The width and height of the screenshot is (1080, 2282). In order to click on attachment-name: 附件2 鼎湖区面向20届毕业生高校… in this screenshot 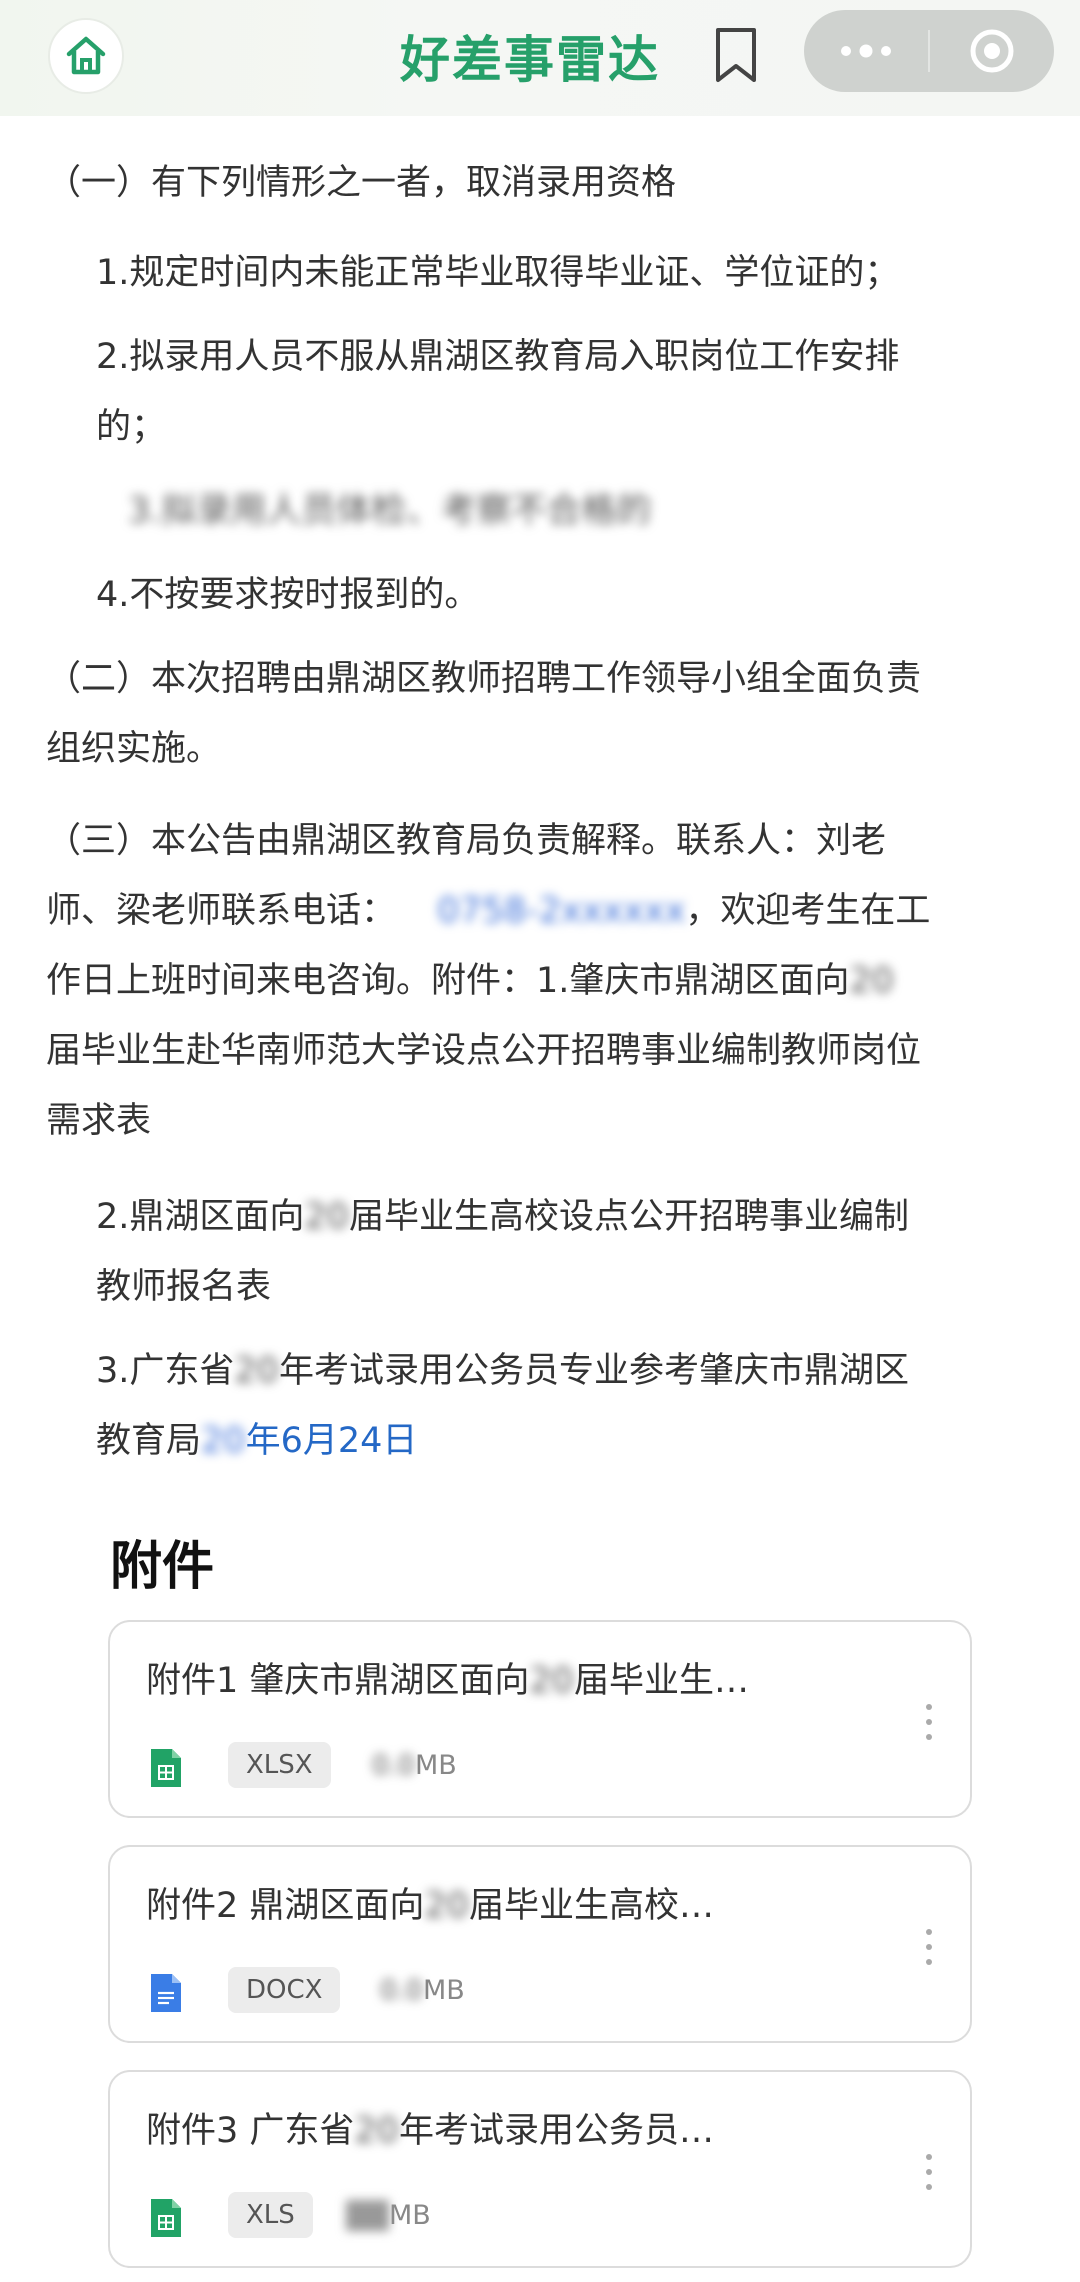, I will do `click(430, 1906)`.